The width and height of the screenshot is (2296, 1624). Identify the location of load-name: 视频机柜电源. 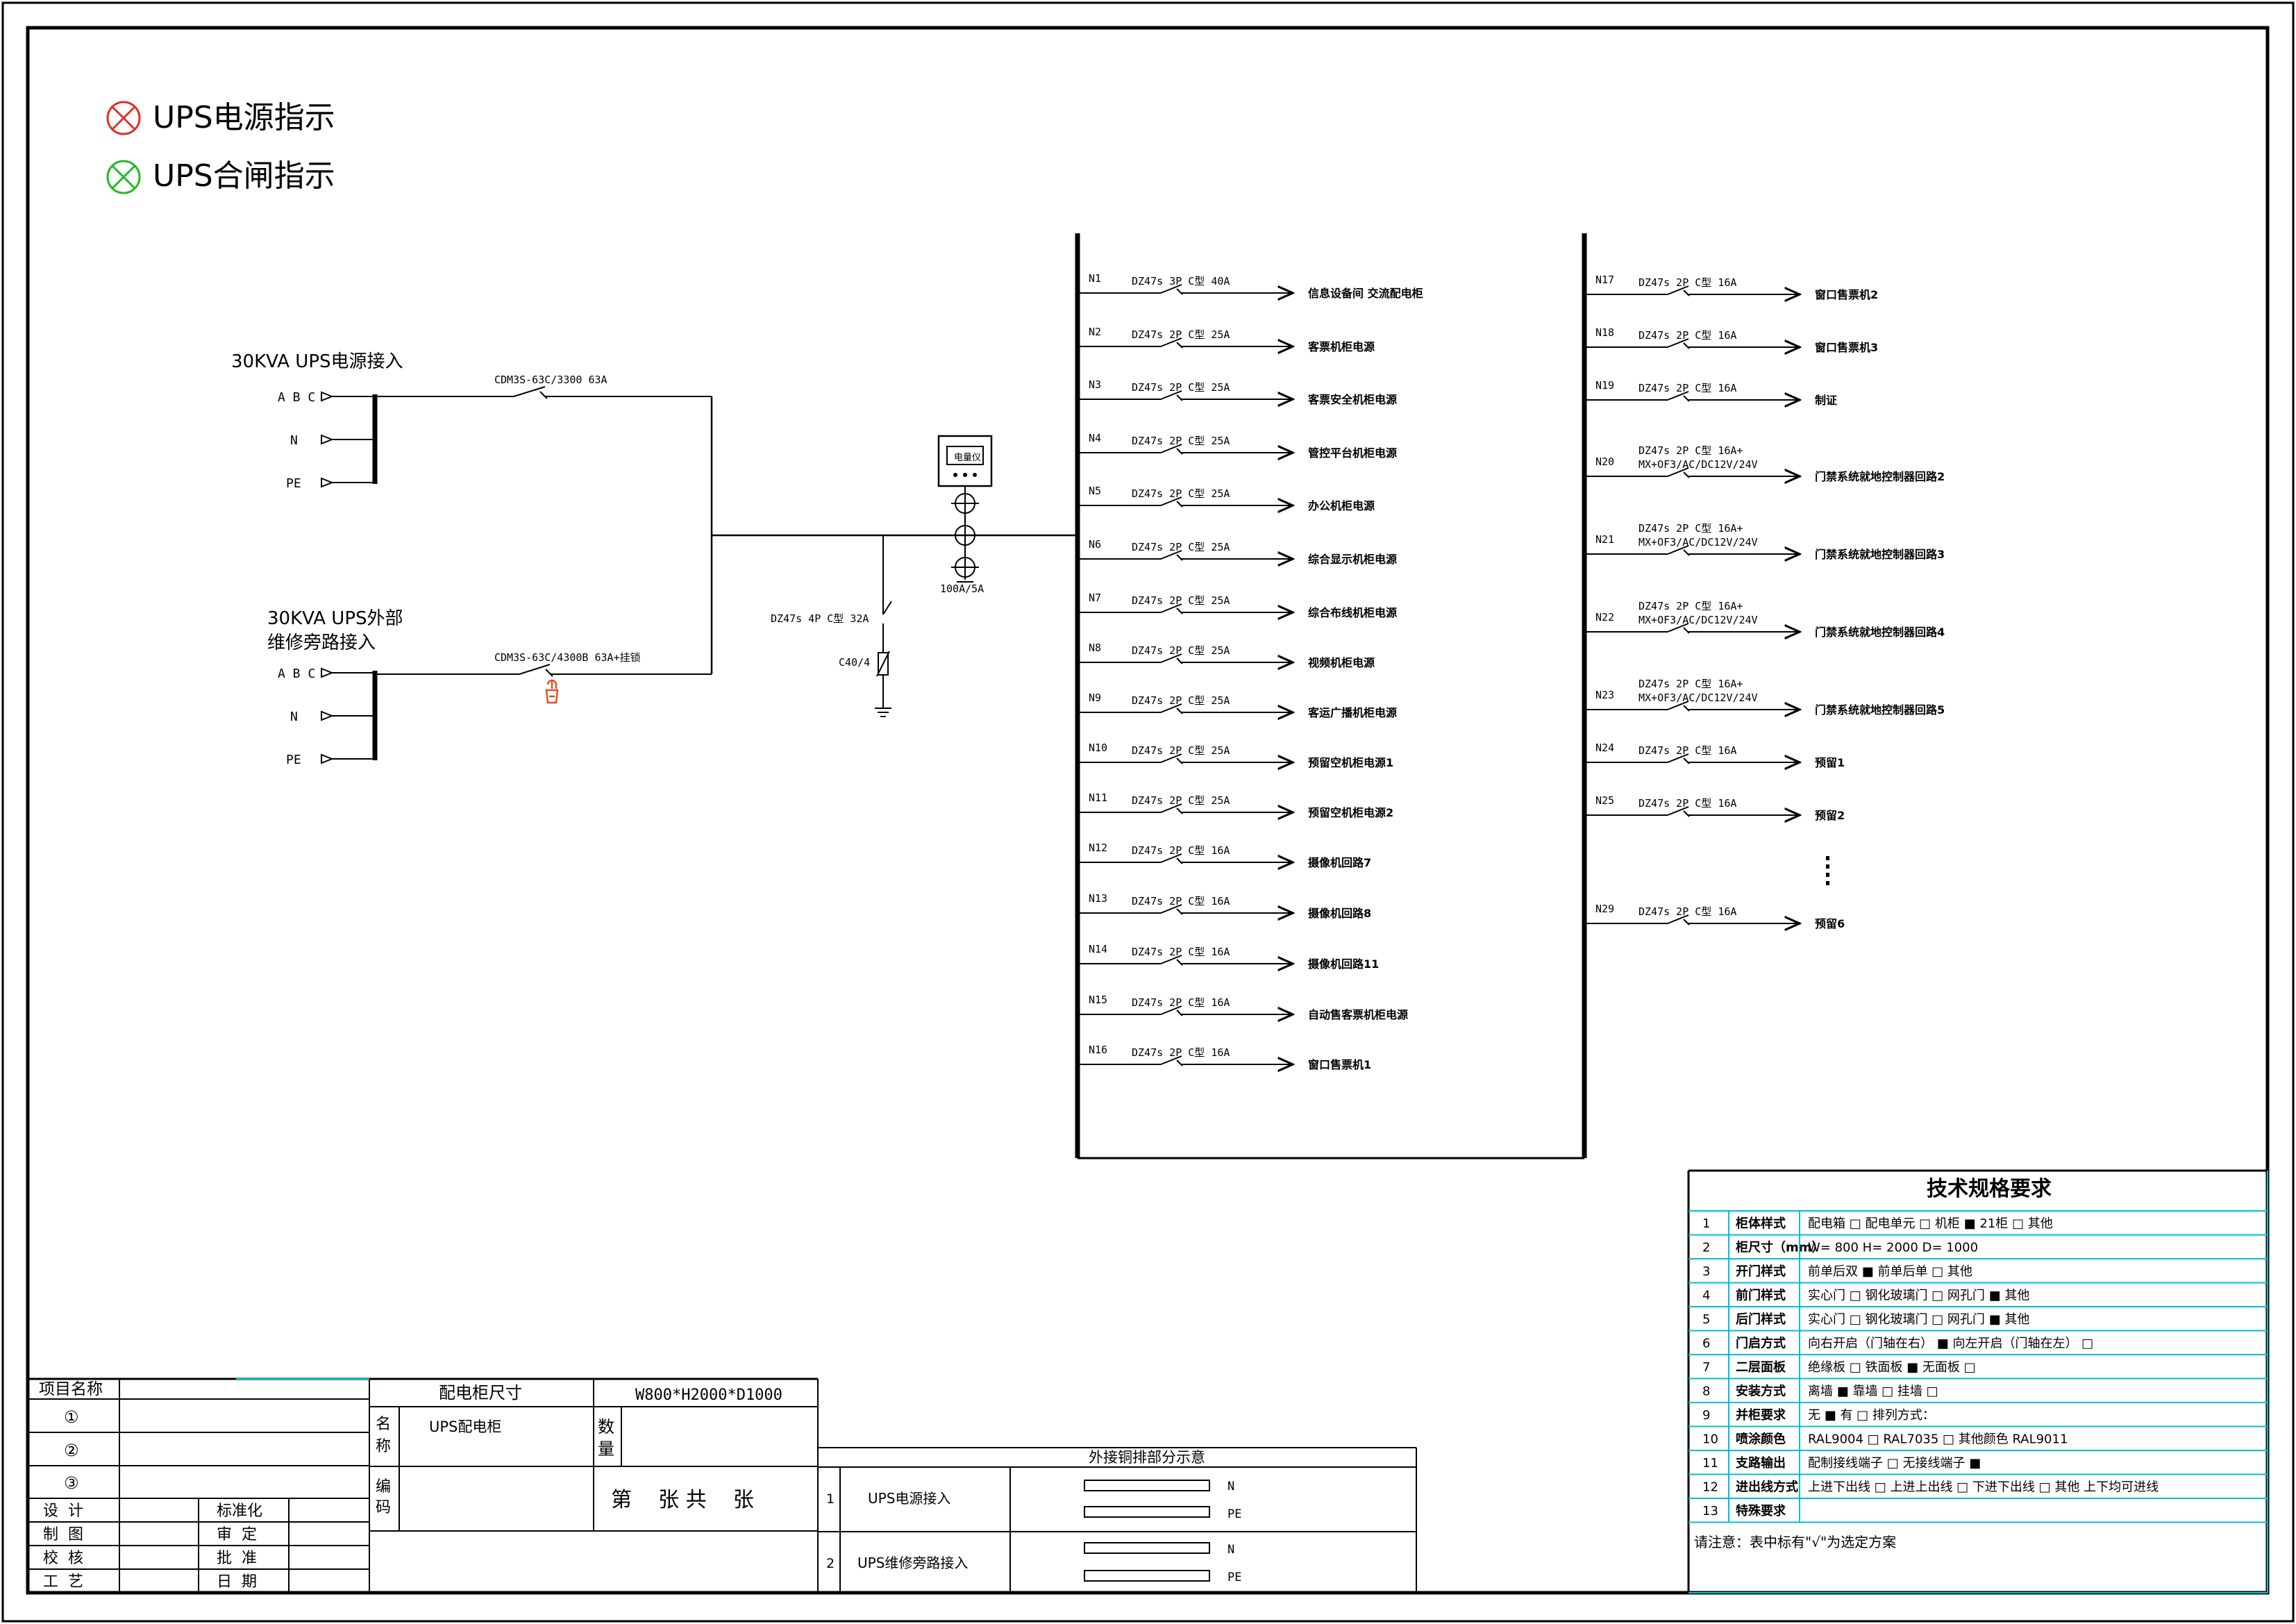
(1341, 662).